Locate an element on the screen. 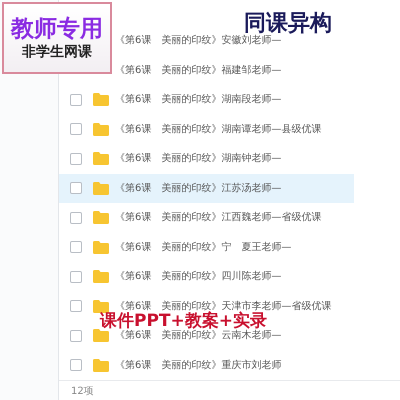 This screenshot has width=400, height=400. file-name: 《第6课 美丽的印纹》安徽刘老师— is located at coordinates (198, 40).